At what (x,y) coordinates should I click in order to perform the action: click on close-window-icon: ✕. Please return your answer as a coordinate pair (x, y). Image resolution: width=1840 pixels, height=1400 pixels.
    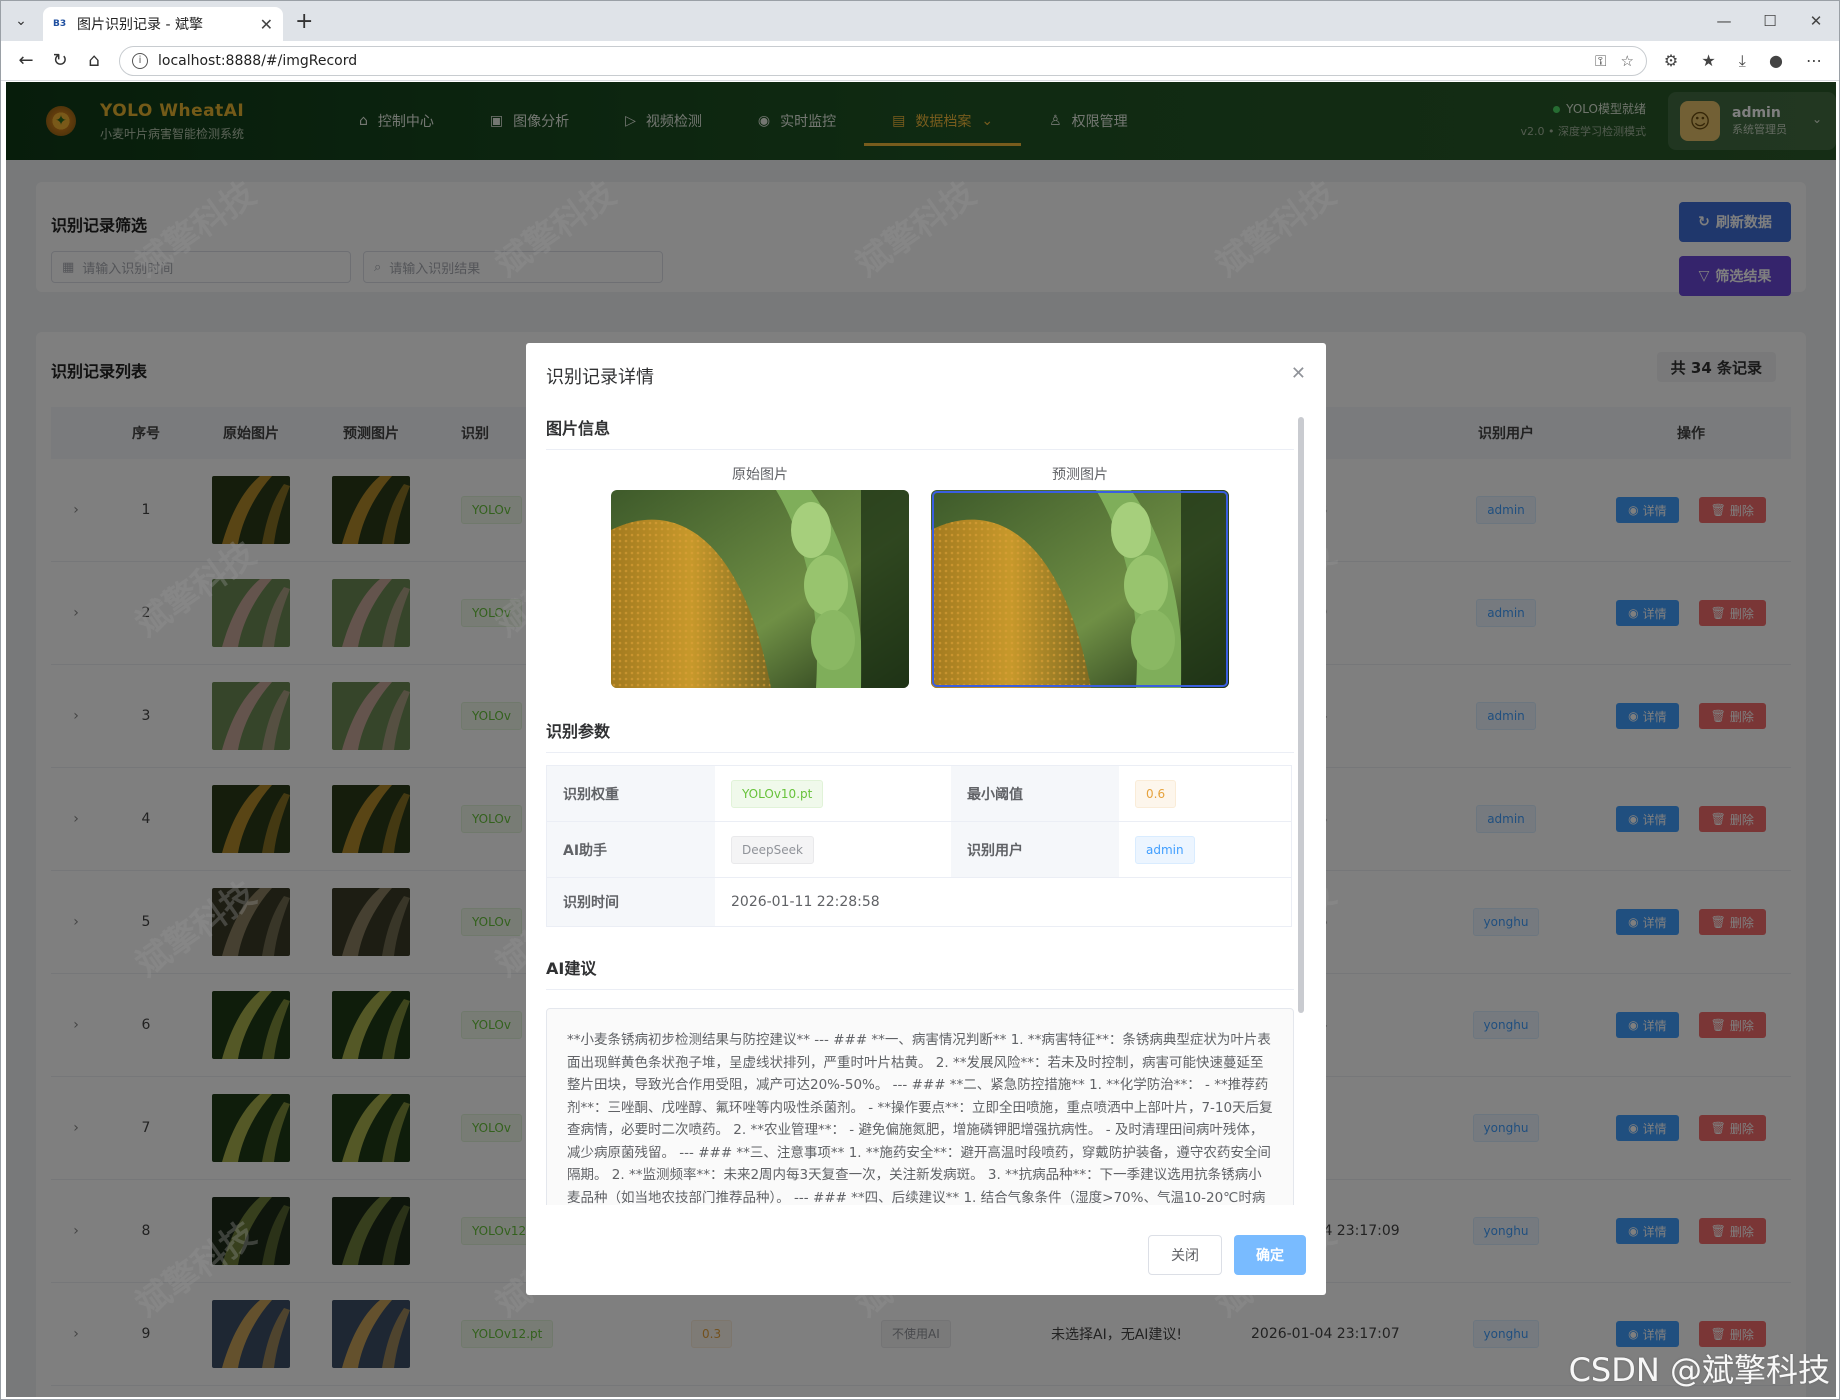
    Looking at the image, I should click on (1816, 21).